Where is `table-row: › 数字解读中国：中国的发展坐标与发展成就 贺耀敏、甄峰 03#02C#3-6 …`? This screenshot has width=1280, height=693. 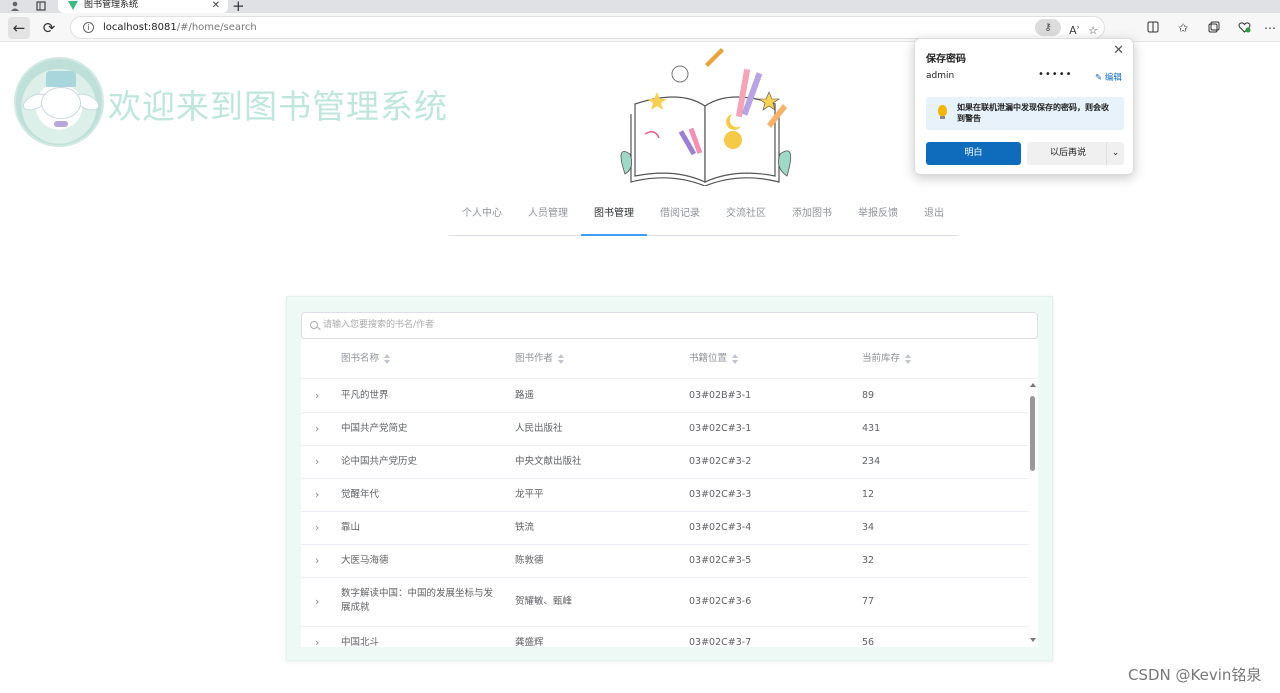
table-row: › 数字解读中国：中国的发展坐标与发展成就 贺耀敏、甄峰 03#02C#3-6 … is located at coordinates (664, 602).